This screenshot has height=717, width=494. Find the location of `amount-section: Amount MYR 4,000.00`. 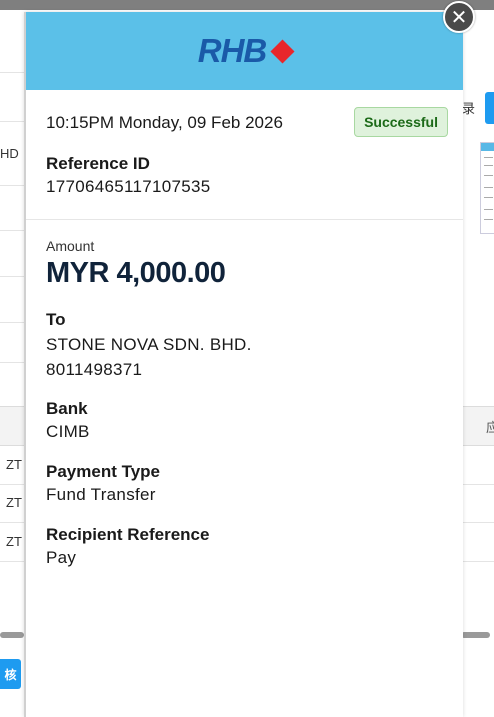

amount-section: Amount MYR 4,000.00 is located at coordinates (244, 264).